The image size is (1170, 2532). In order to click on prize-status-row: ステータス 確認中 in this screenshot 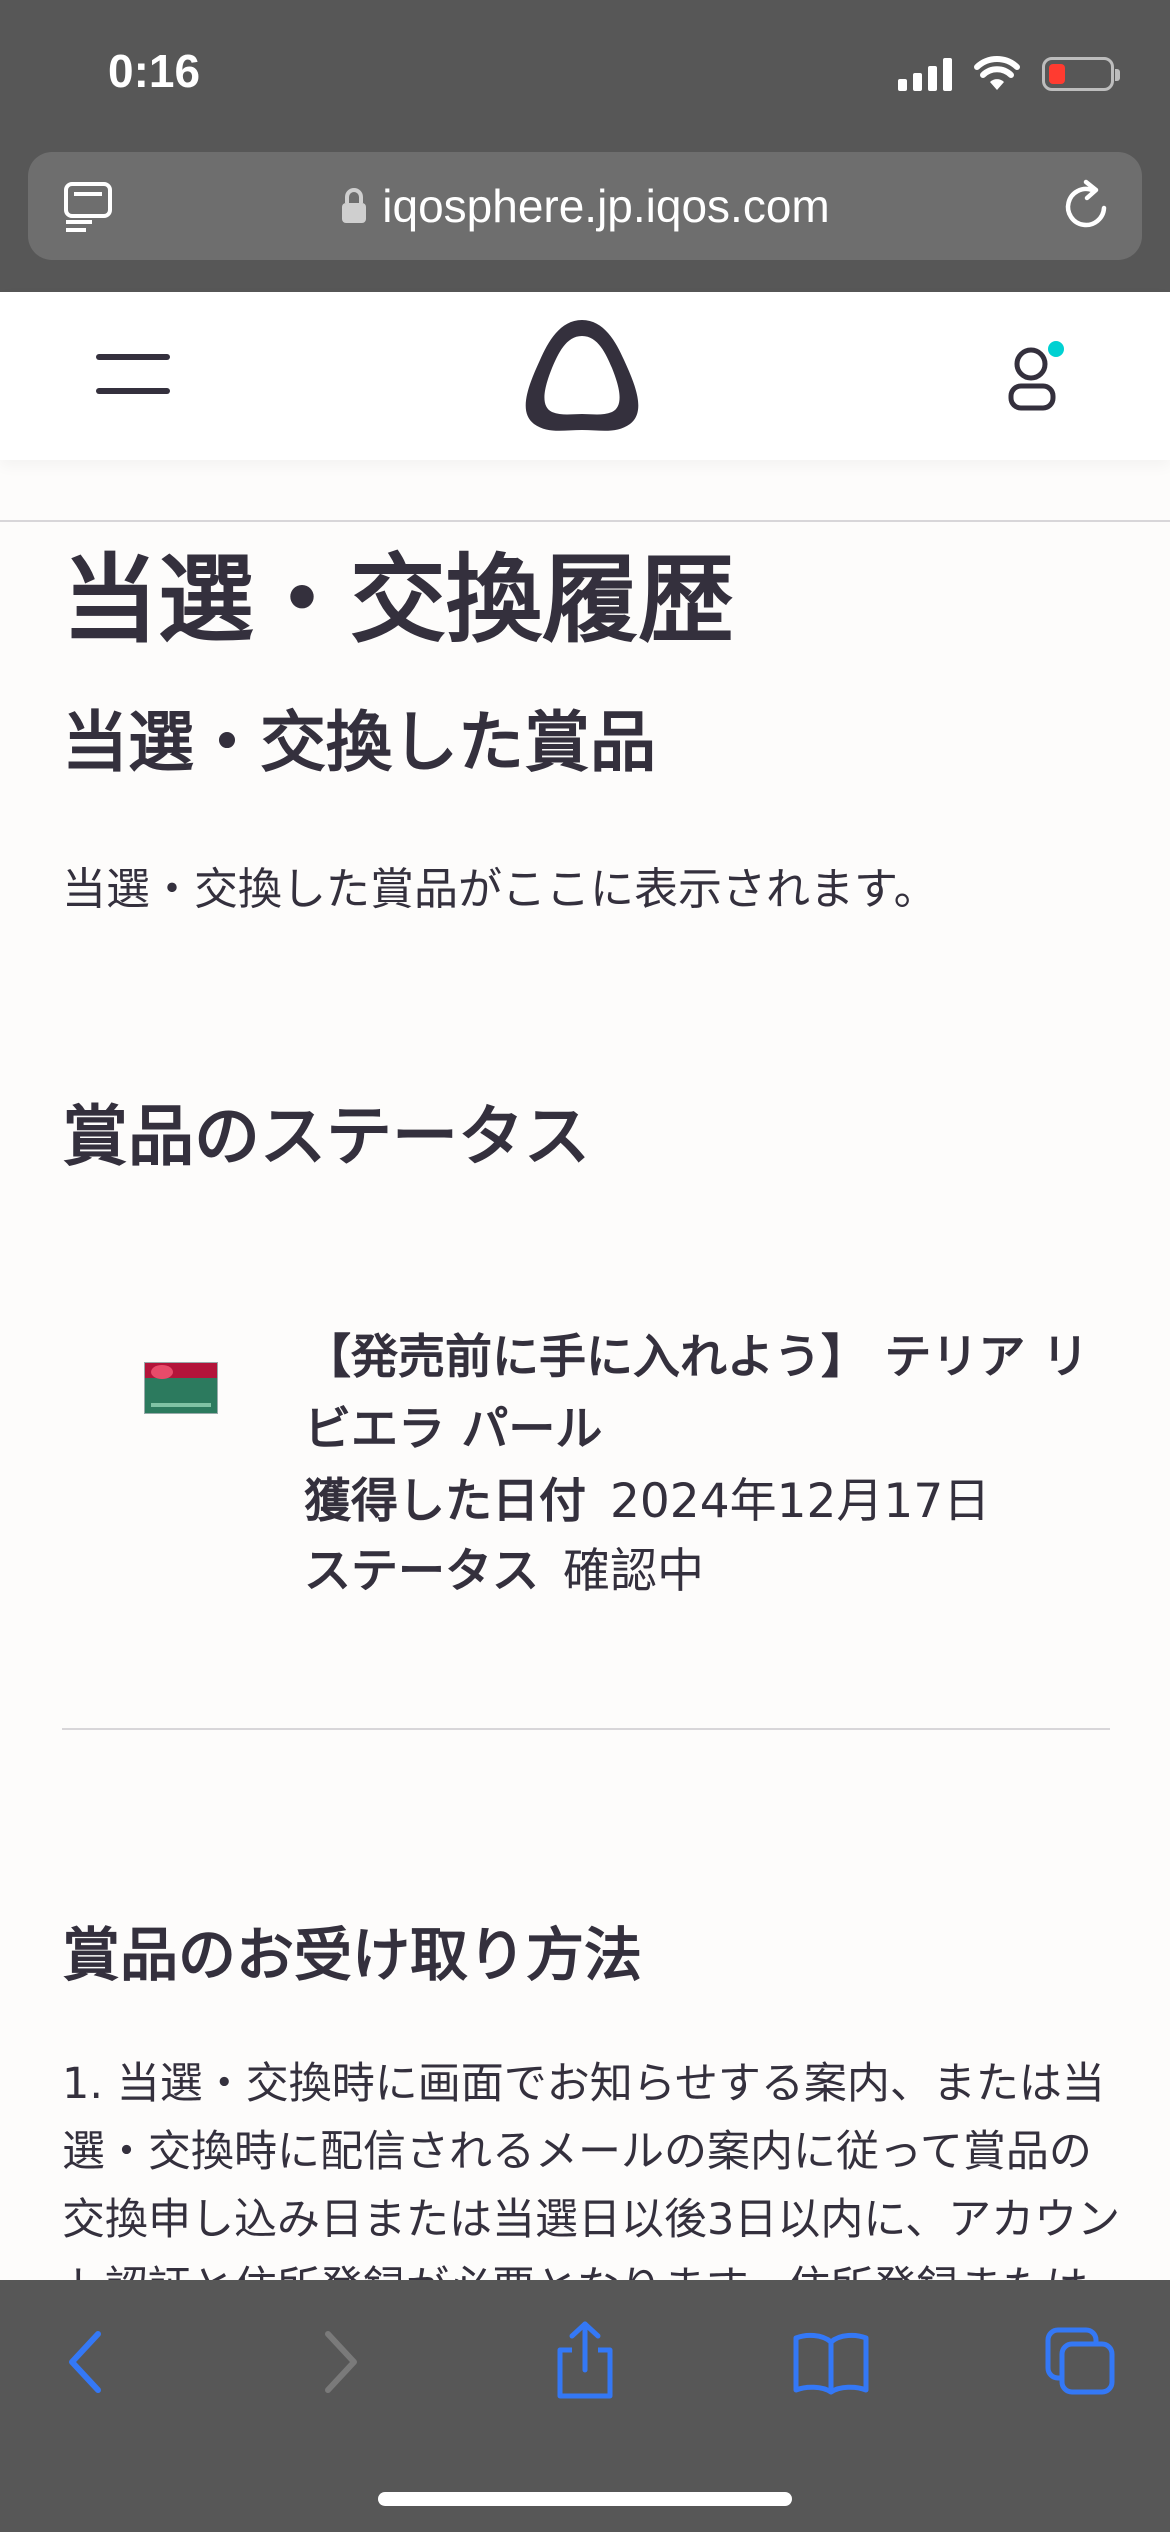, I will do `click(504, 1572)`.